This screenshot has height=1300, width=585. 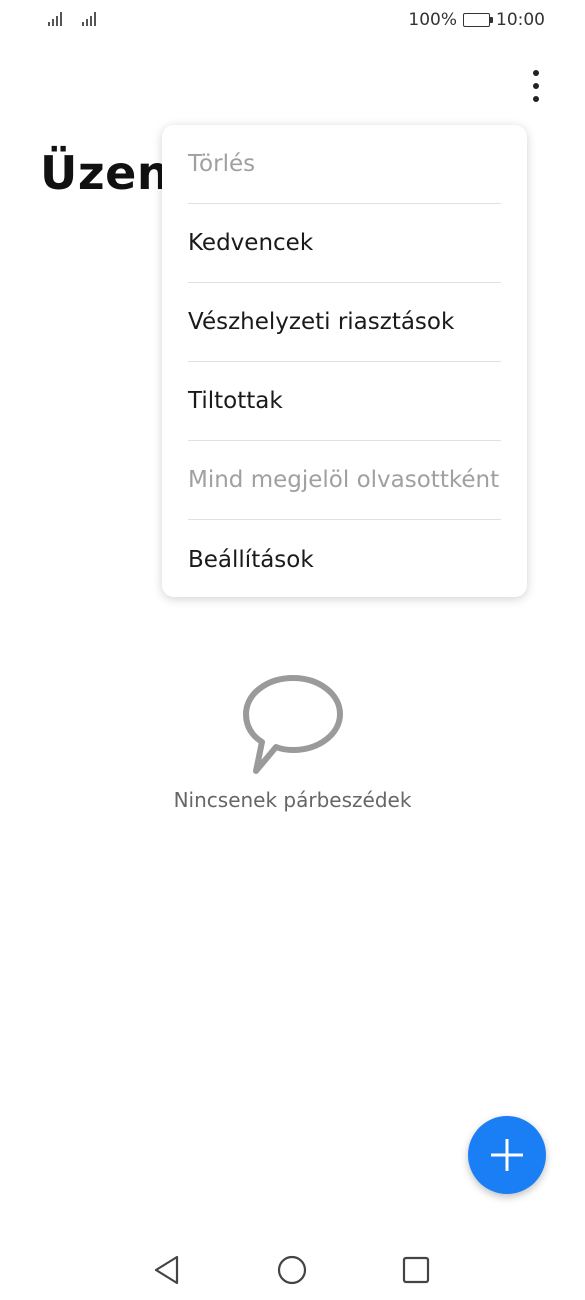 What do you see at coordinates (293, 724) in the screenshot?
I see `speech-bubble-icon` at bounding box center [293, 724].